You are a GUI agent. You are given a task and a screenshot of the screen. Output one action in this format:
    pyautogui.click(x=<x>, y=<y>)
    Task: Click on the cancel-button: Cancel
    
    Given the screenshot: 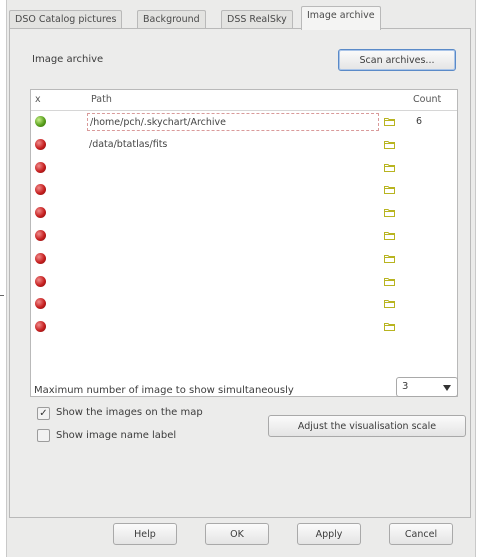 What is the action you would take?
    pyautogui.click(x=421, y=534)
    